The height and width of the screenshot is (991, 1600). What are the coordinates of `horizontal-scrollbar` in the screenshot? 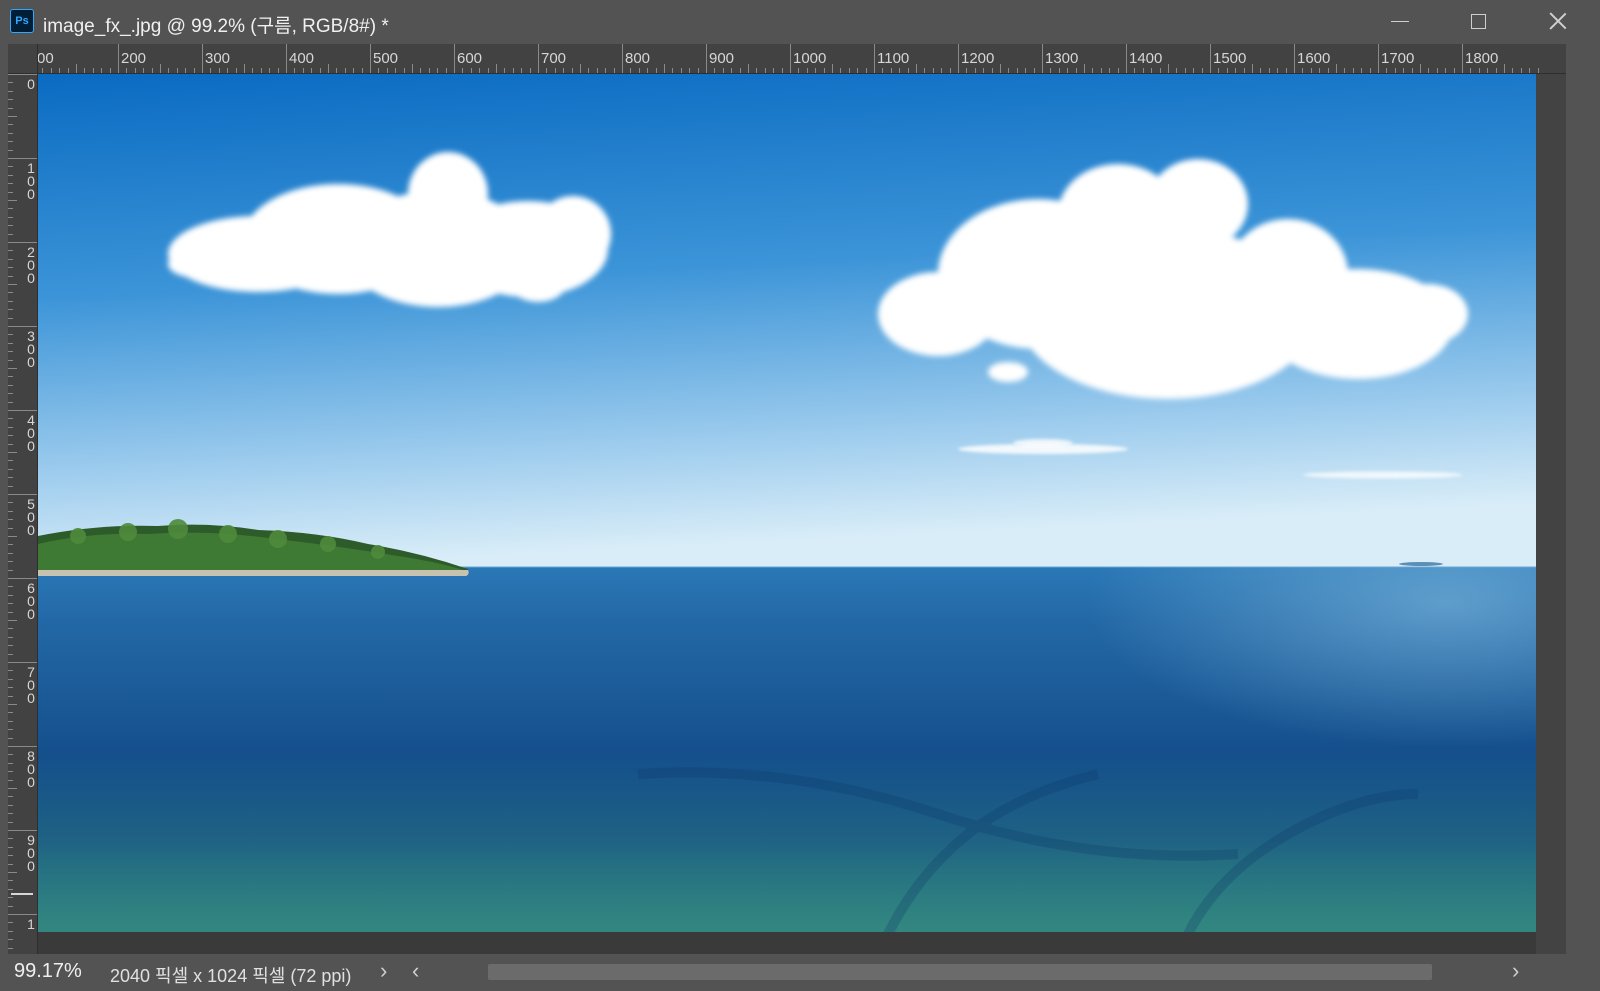 It's located at (978, 972).